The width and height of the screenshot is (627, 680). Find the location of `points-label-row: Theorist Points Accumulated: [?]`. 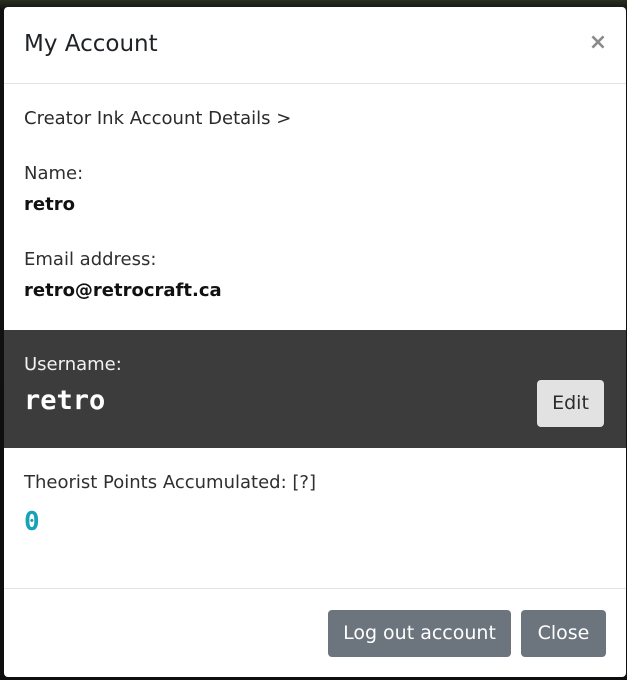

points-label-row: Theorist Points Accumulated: [?] is located at coordinates (170, 483).